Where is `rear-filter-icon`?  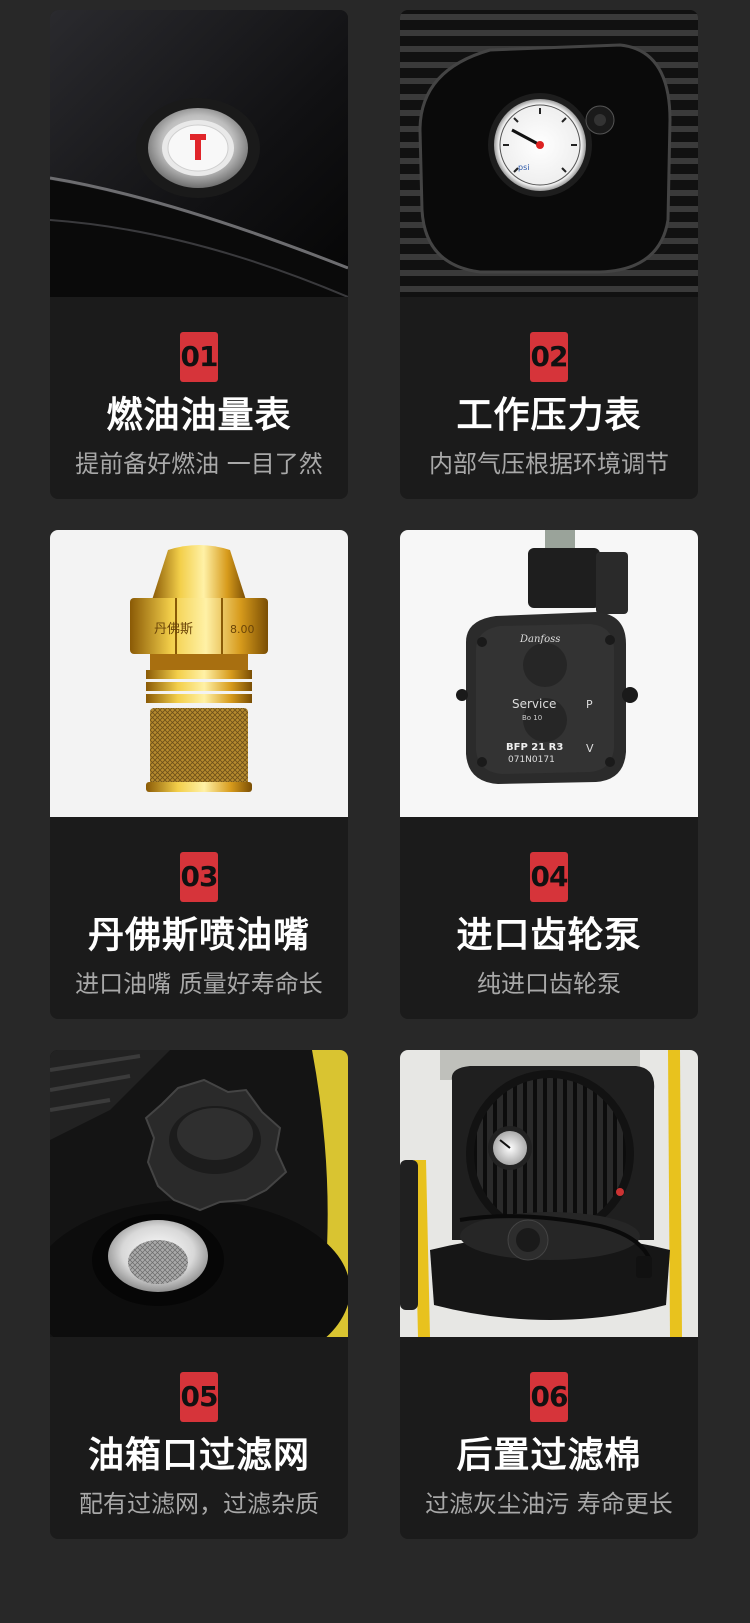 rear-filter-icon is located at coordinates (549, 1193).